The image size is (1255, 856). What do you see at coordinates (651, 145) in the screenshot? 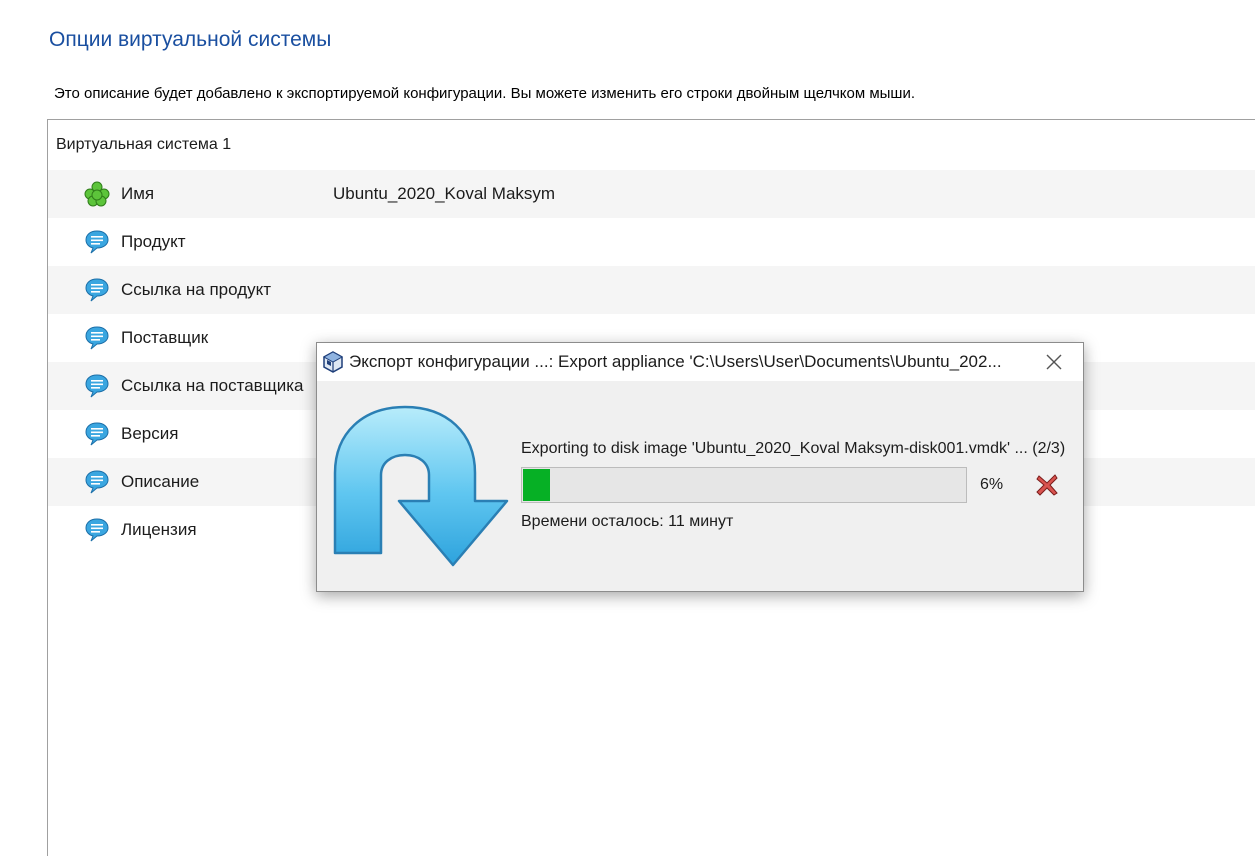
I see `tree-root-virtual-system: Виртуальная система 1` at bounding box center [651, 145].